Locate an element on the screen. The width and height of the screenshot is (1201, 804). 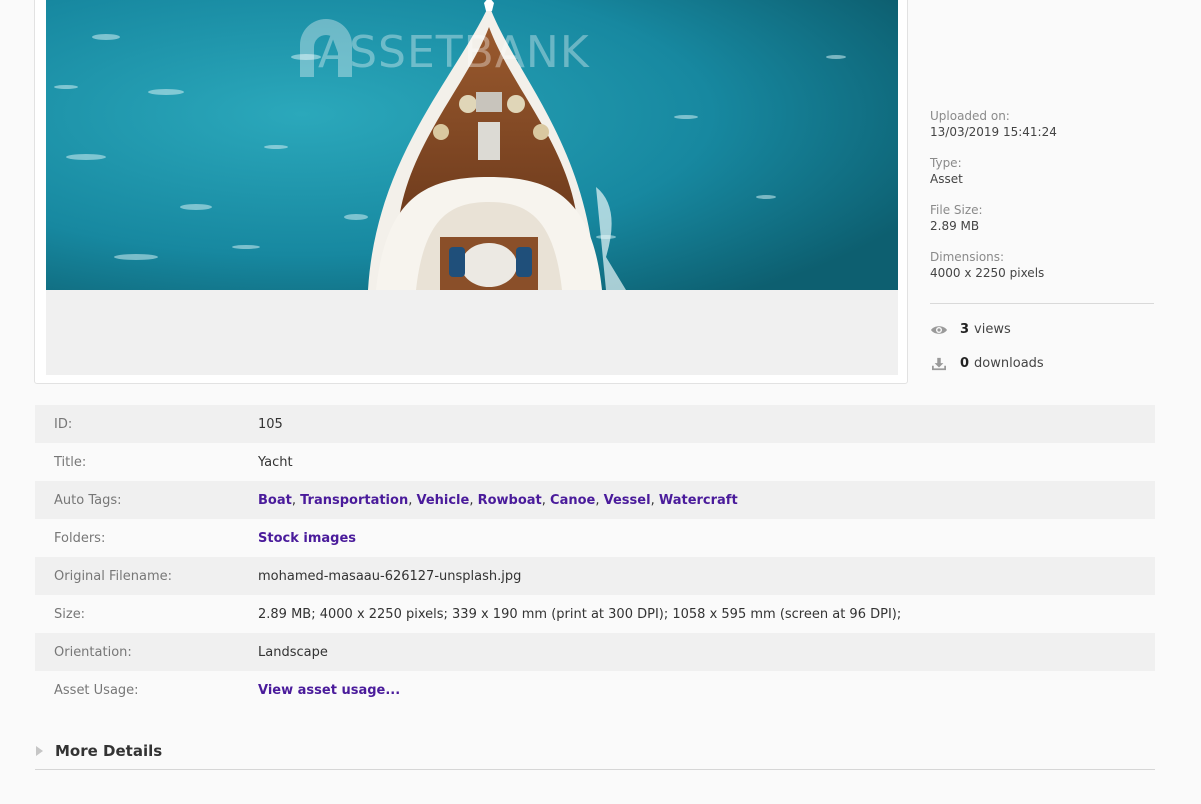
eye-icon is located at coordinates (939, 329).